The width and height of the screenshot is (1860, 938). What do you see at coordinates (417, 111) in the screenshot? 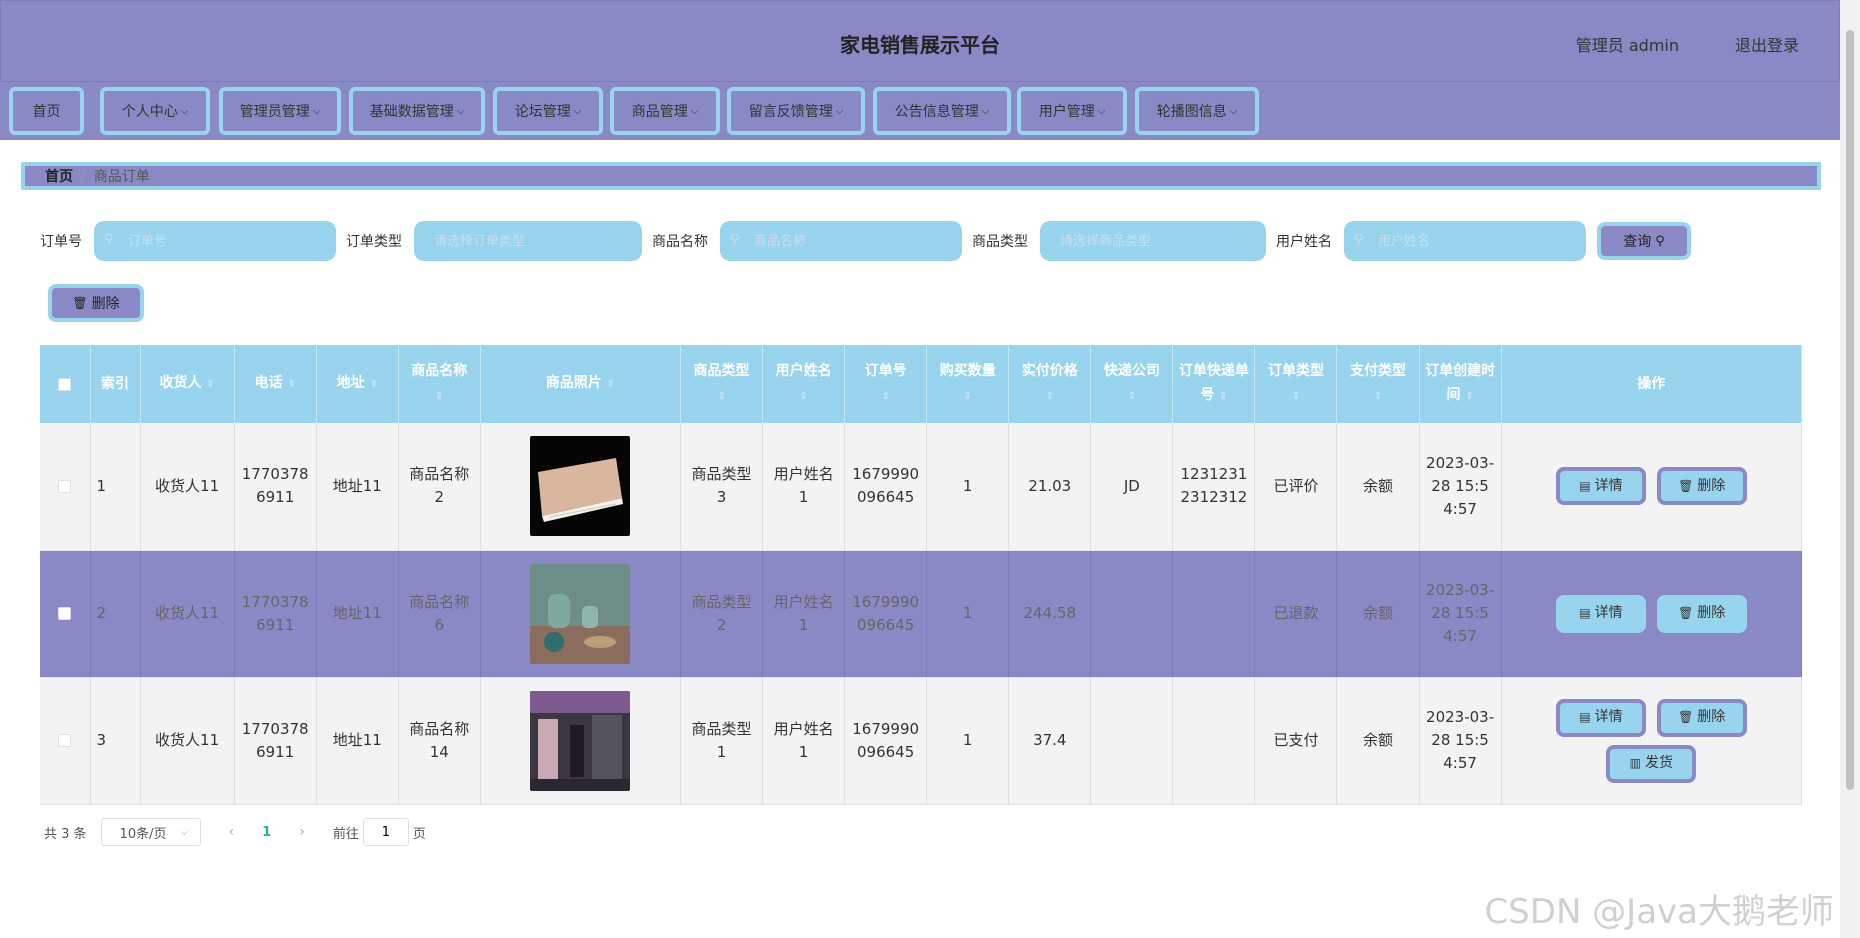
I see `nav-base-data: 基础数据管理 ⌵` at bounding box center [417, 111].